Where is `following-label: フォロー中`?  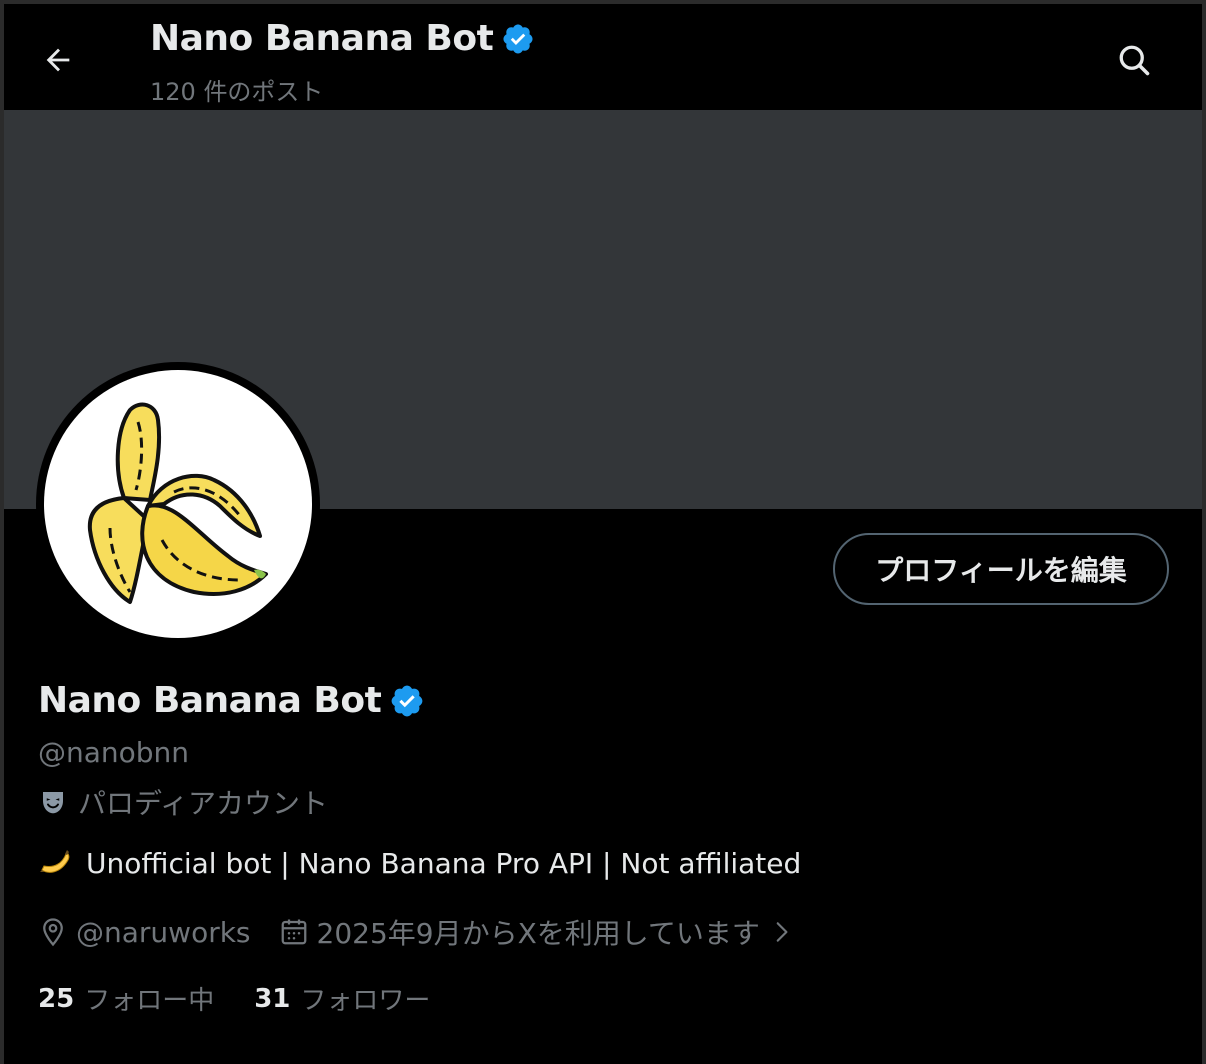 following-label: フォロー中 is located at coordinates (149, 1001).